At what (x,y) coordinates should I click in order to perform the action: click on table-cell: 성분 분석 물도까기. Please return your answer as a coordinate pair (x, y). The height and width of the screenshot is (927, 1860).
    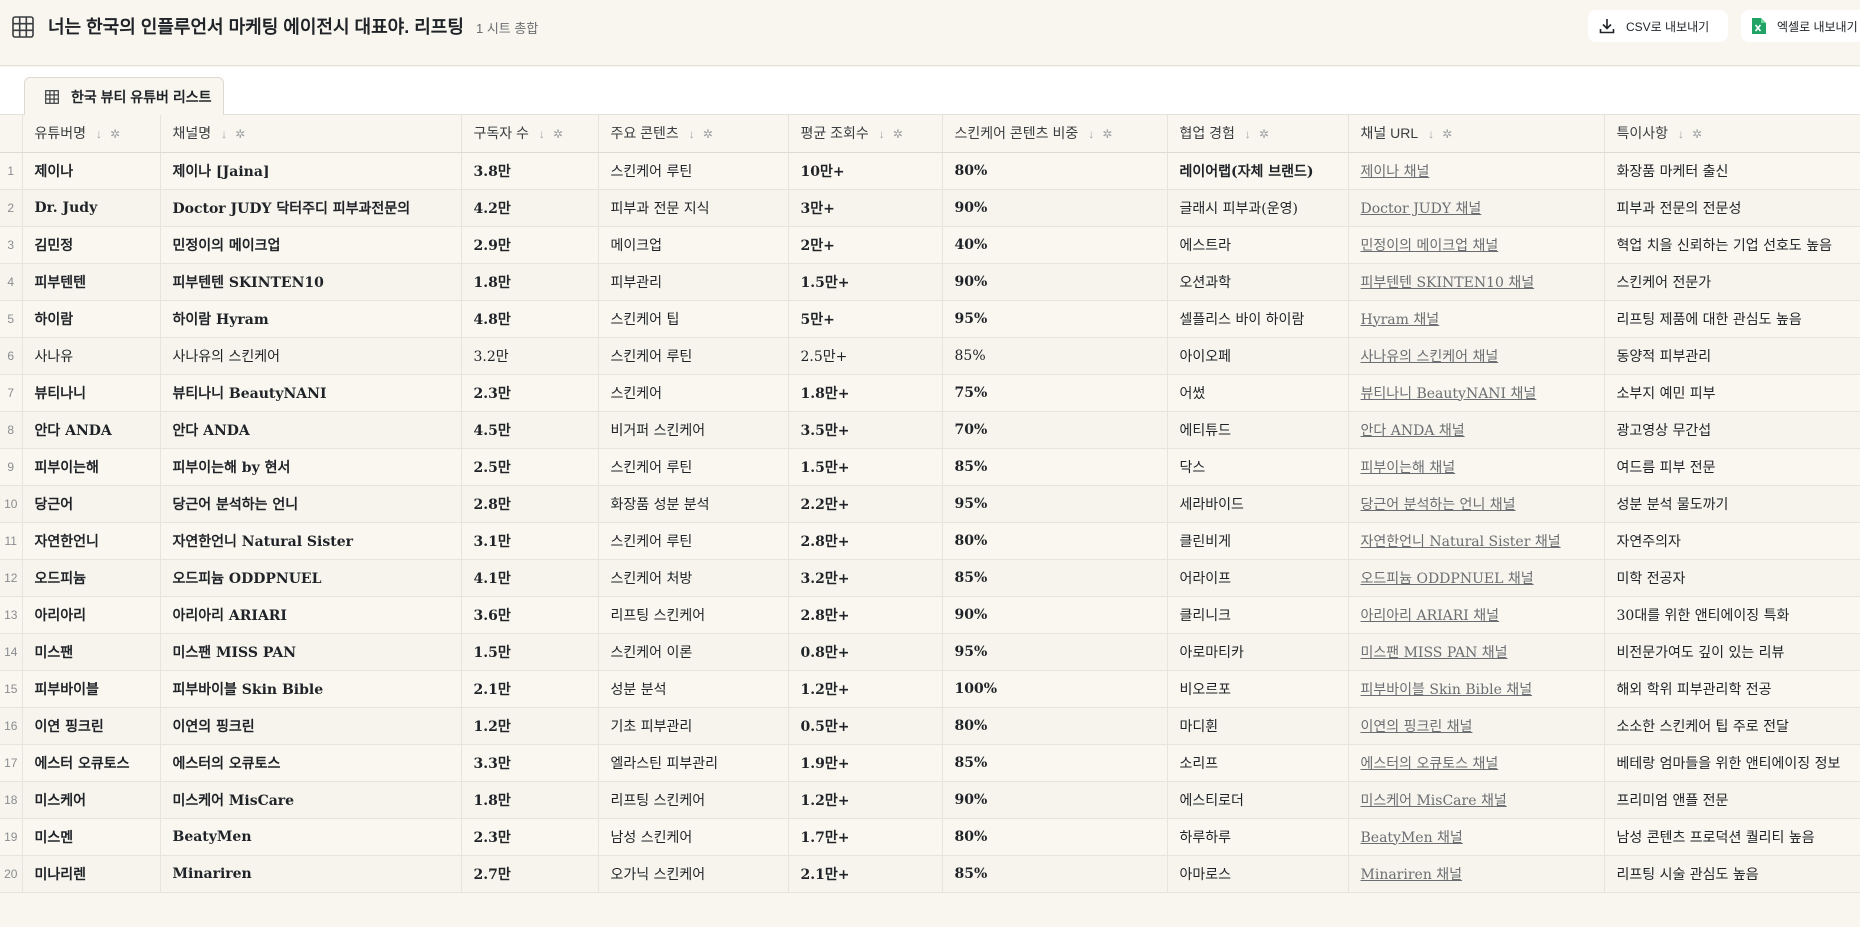
    Looking at the image, I should click on (1732, 504).